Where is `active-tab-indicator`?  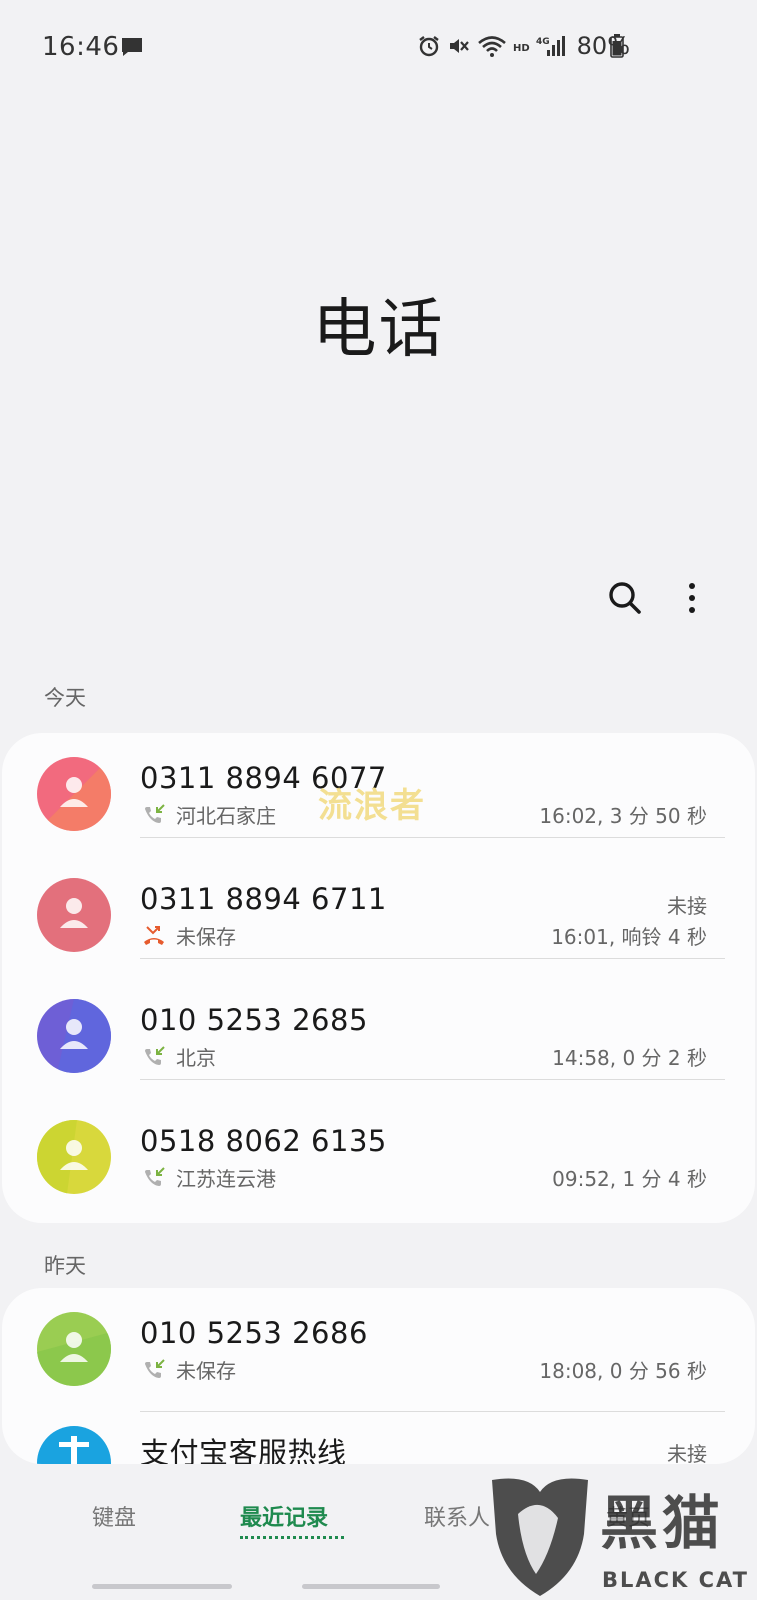 active-tab-indicator is located at coordinates (292, 1537).